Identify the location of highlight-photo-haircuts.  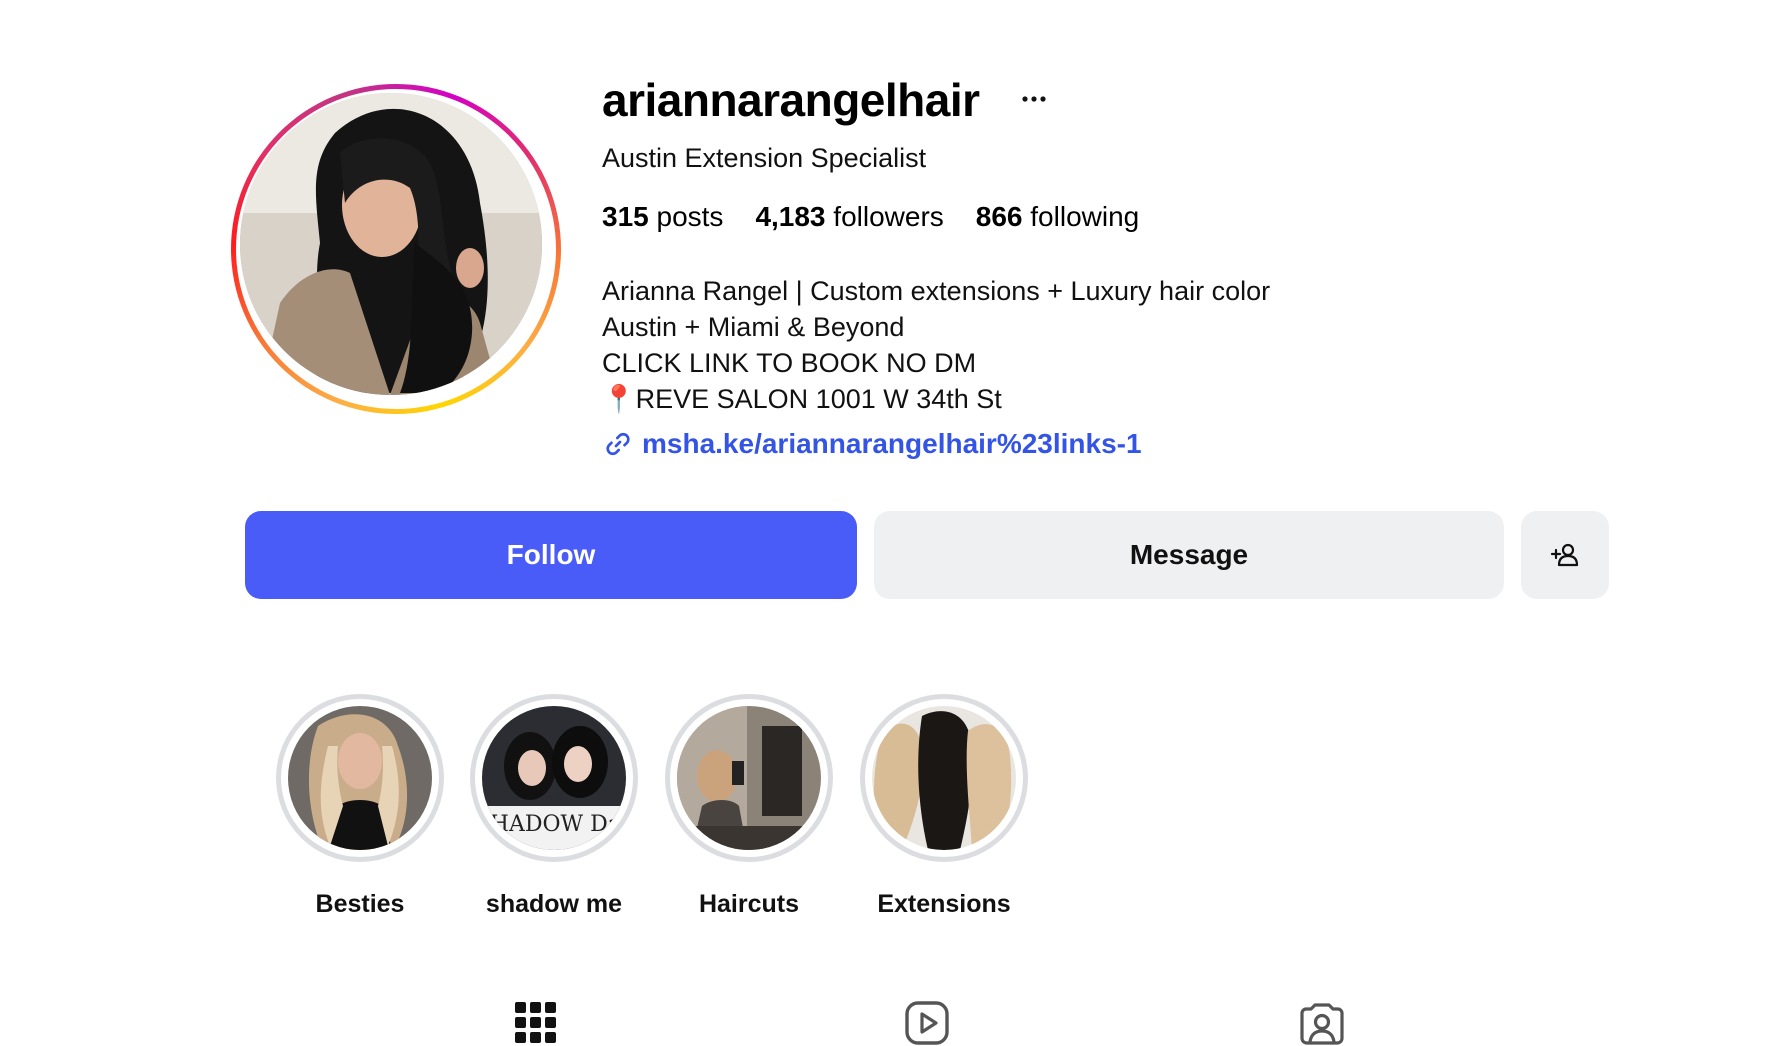
(749, 778).